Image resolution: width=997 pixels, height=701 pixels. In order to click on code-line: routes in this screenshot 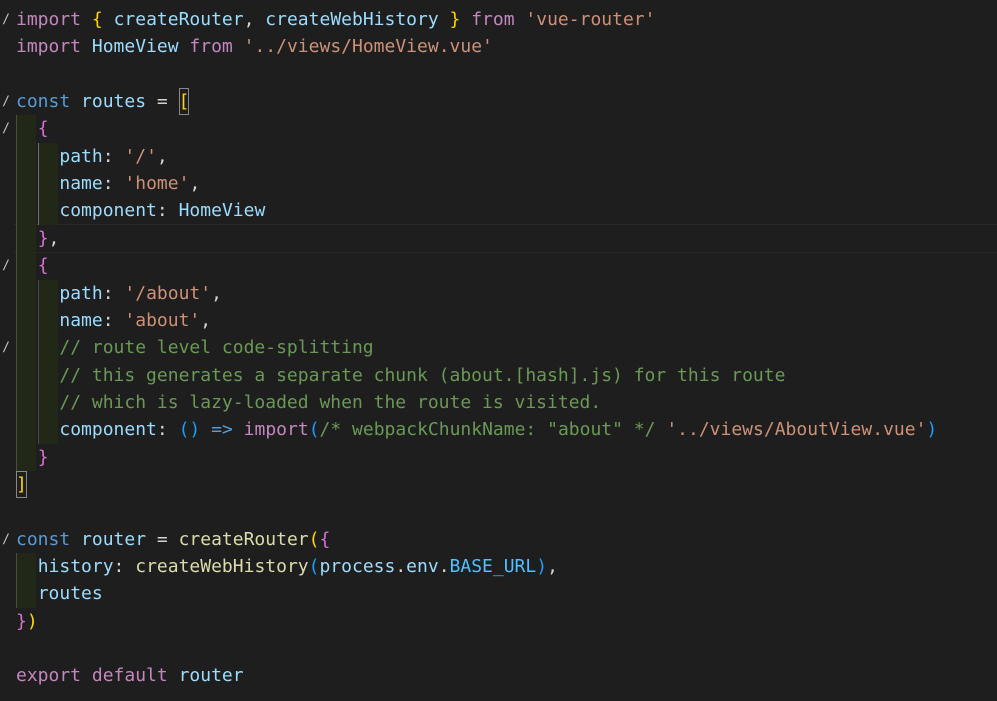, I will do `click(59, 593)`.